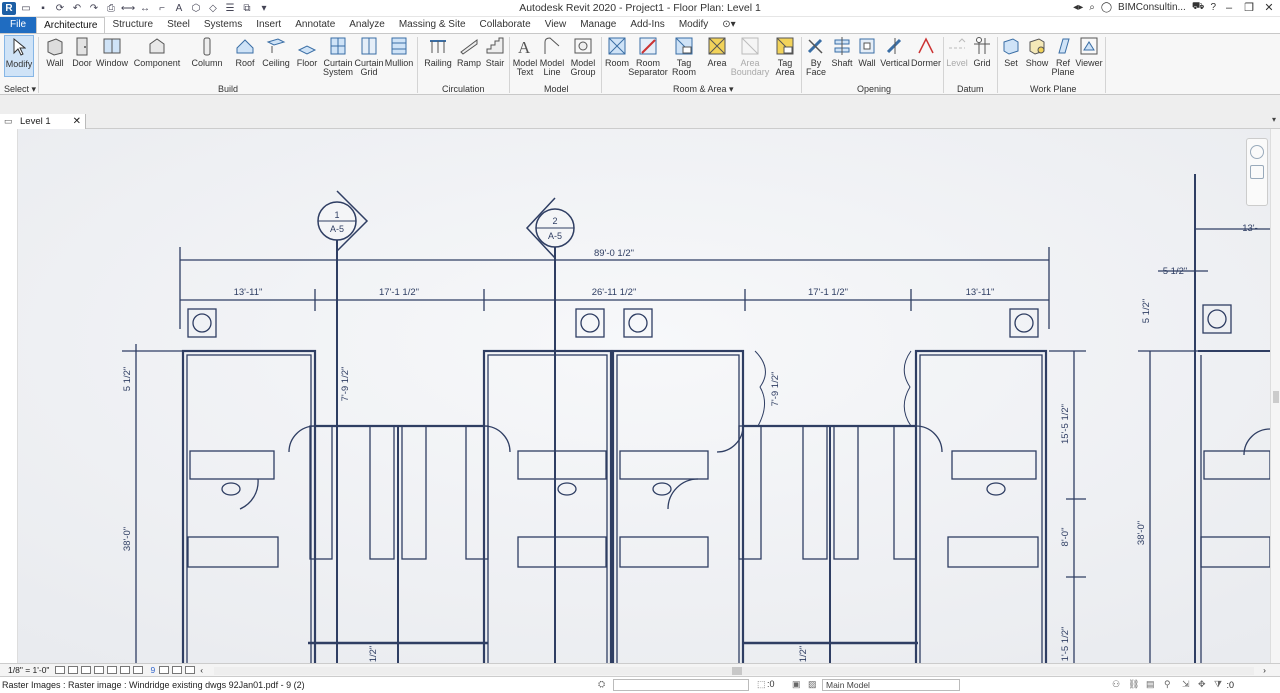 The image size is (1280, 693). What do you see at coordinates (552, 56) in the screenshot?
I see `model-line-button: Model Line` at bounding box center [552, 56].